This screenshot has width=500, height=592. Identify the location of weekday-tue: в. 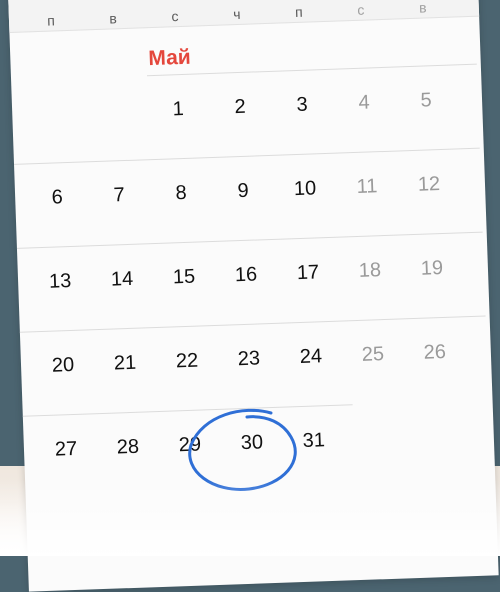
(112, 18).